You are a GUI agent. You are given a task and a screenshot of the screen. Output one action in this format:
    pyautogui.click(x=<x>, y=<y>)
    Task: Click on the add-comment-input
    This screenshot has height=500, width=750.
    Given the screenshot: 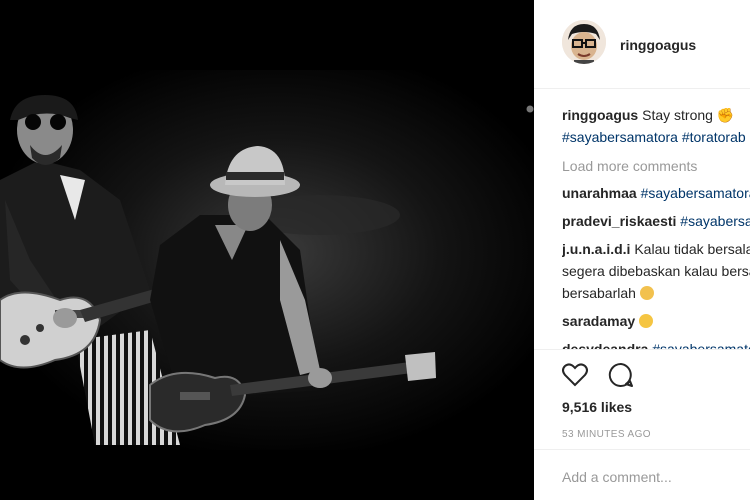 What is the action you would take?
    pyautogui.click(x=655, y=477)
    